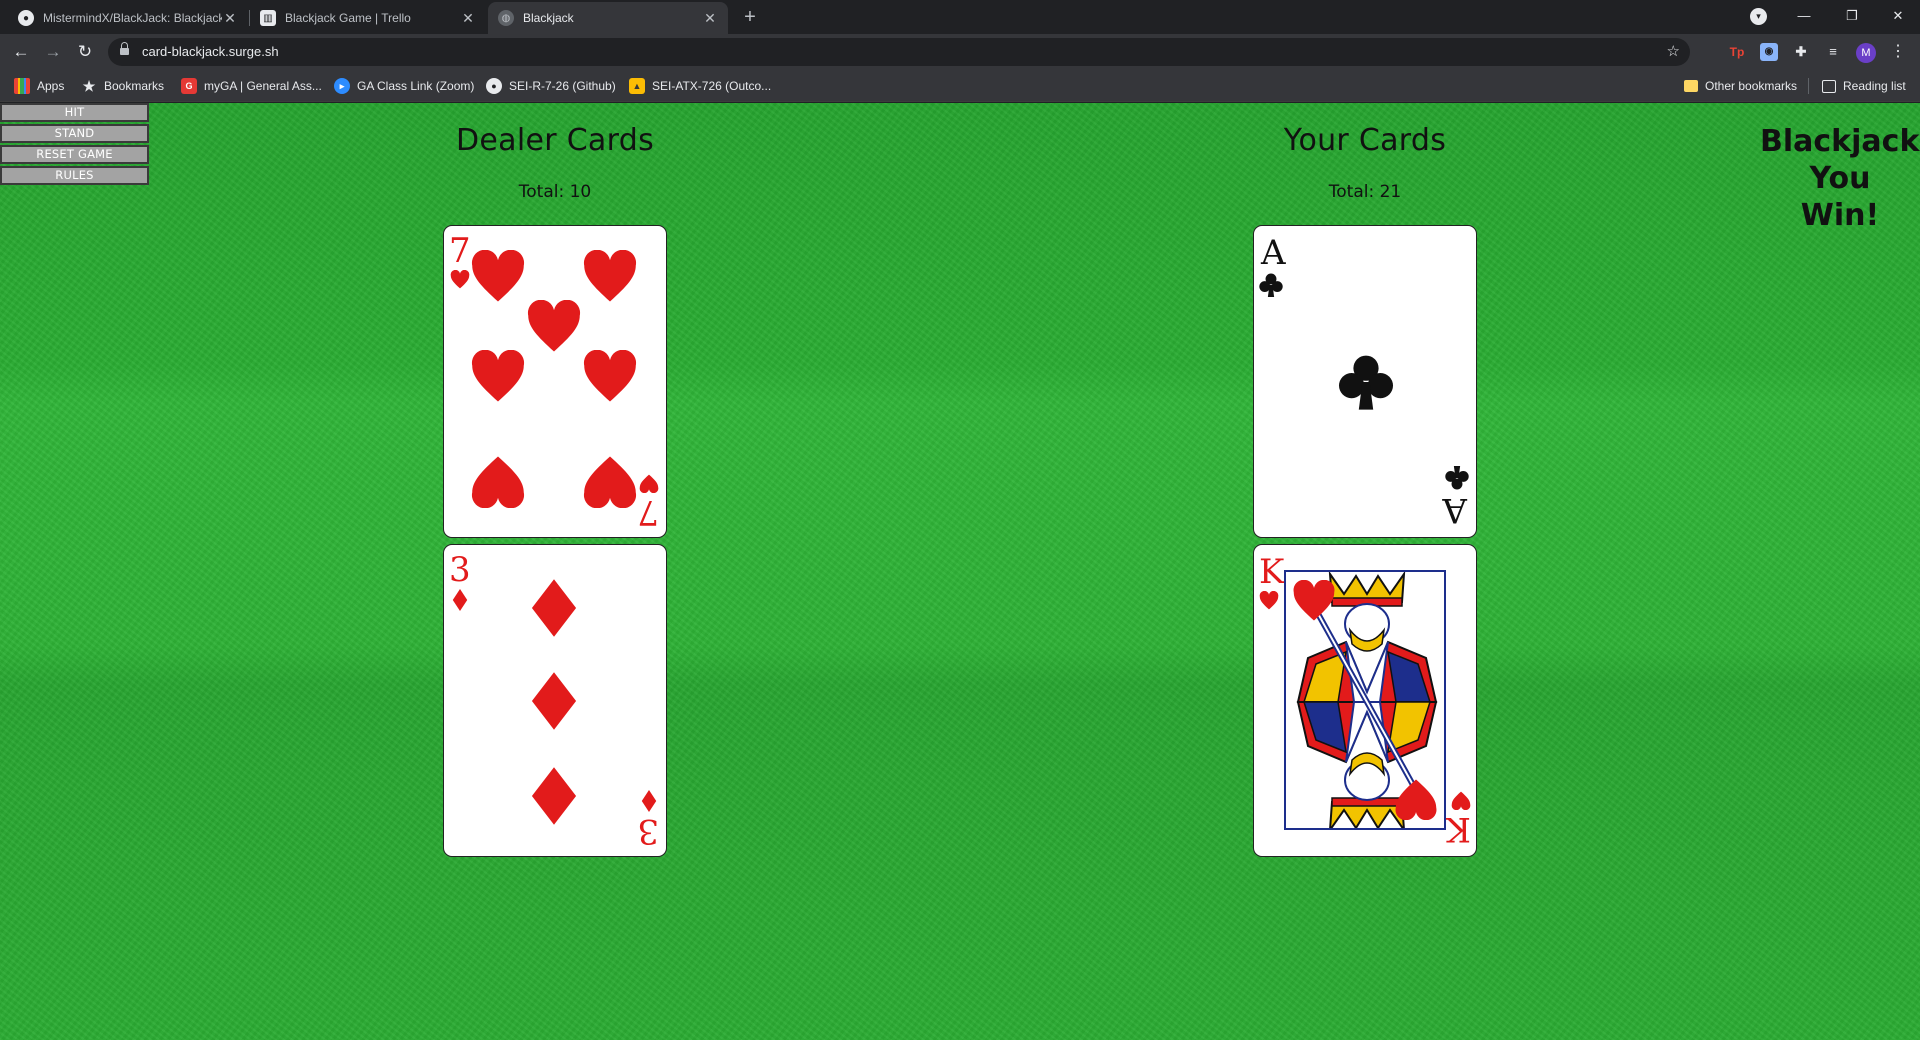 This screenshot has height=1040, width=1920. What do you see at coordinates (1804, 16) in the screenshot?
I see `minimize-icon: —` at bounding box center [1804, 16].